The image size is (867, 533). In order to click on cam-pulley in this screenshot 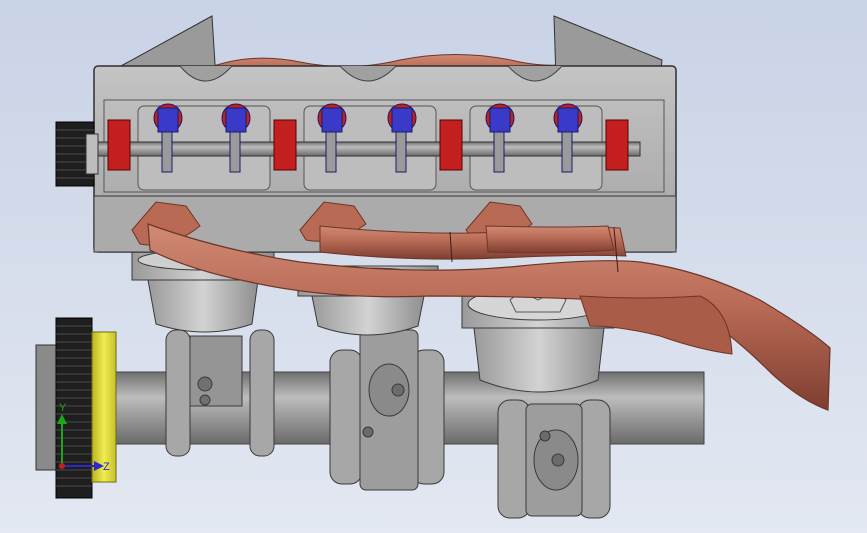, I will do `click(77, 154)`.